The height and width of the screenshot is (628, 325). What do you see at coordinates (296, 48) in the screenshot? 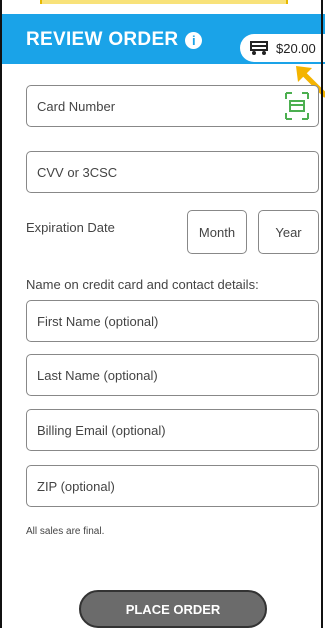
I see `cart-total: $20.00` at bounding box center [296, 48].